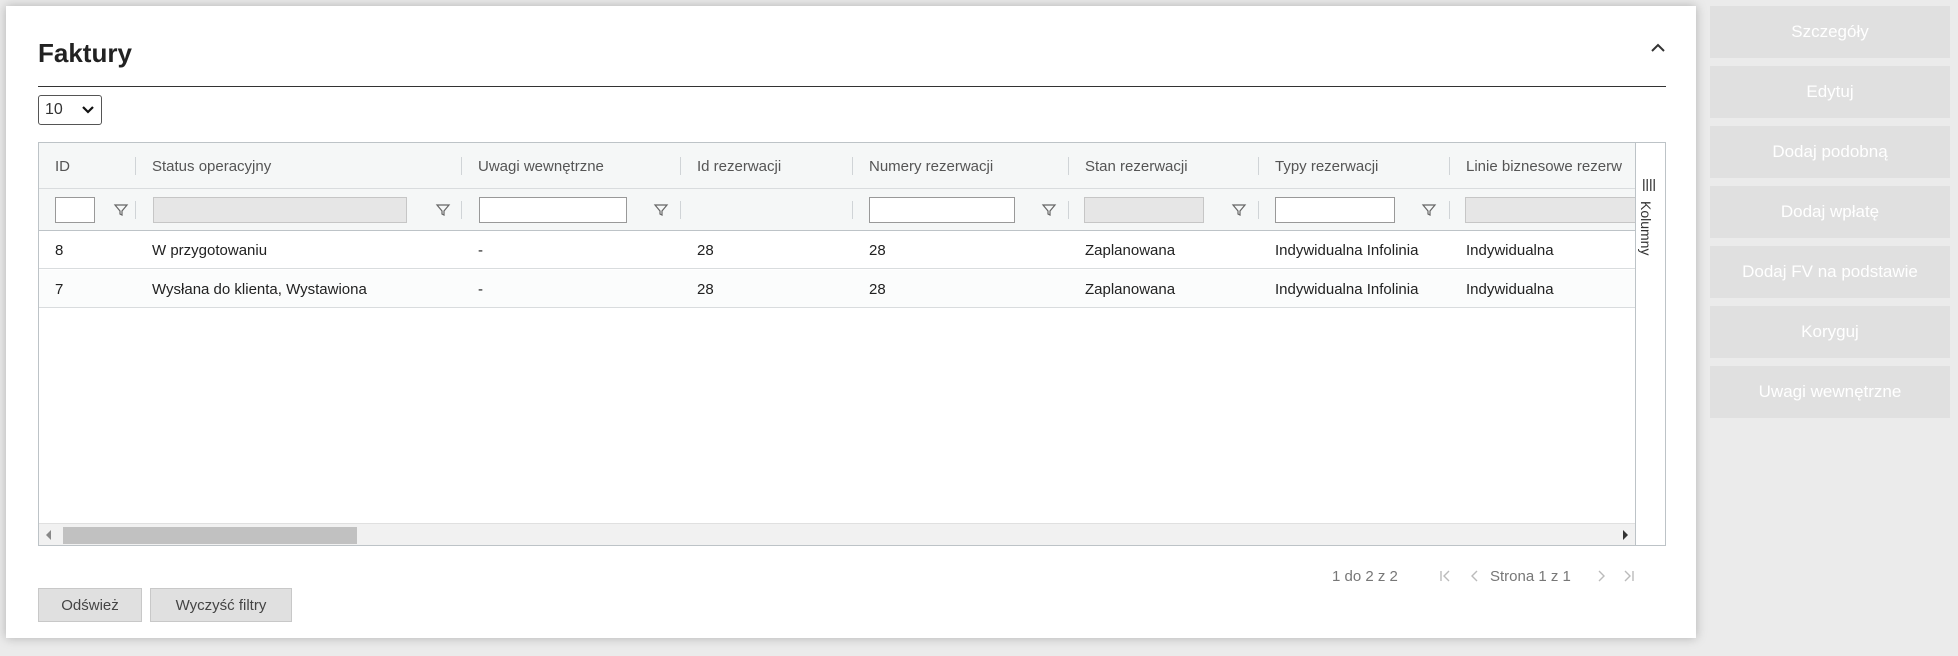 The height and width of the screenshot is (656, 1958). I want to click on scroll-right-icon, so click(1625, 535).